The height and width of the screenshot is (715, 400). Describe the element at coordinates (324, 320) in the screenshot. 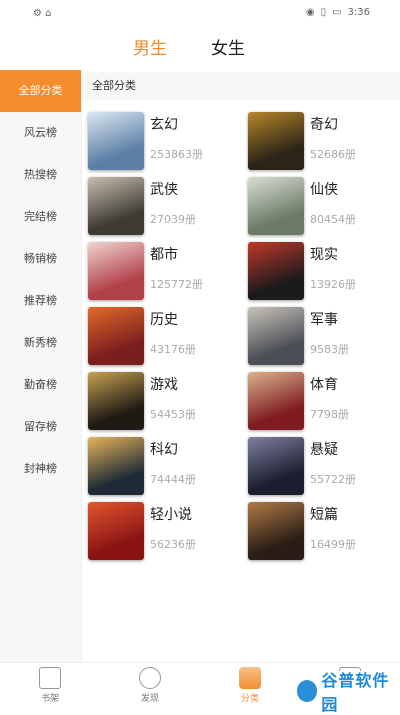

I see `category-name: 军事` at that location.